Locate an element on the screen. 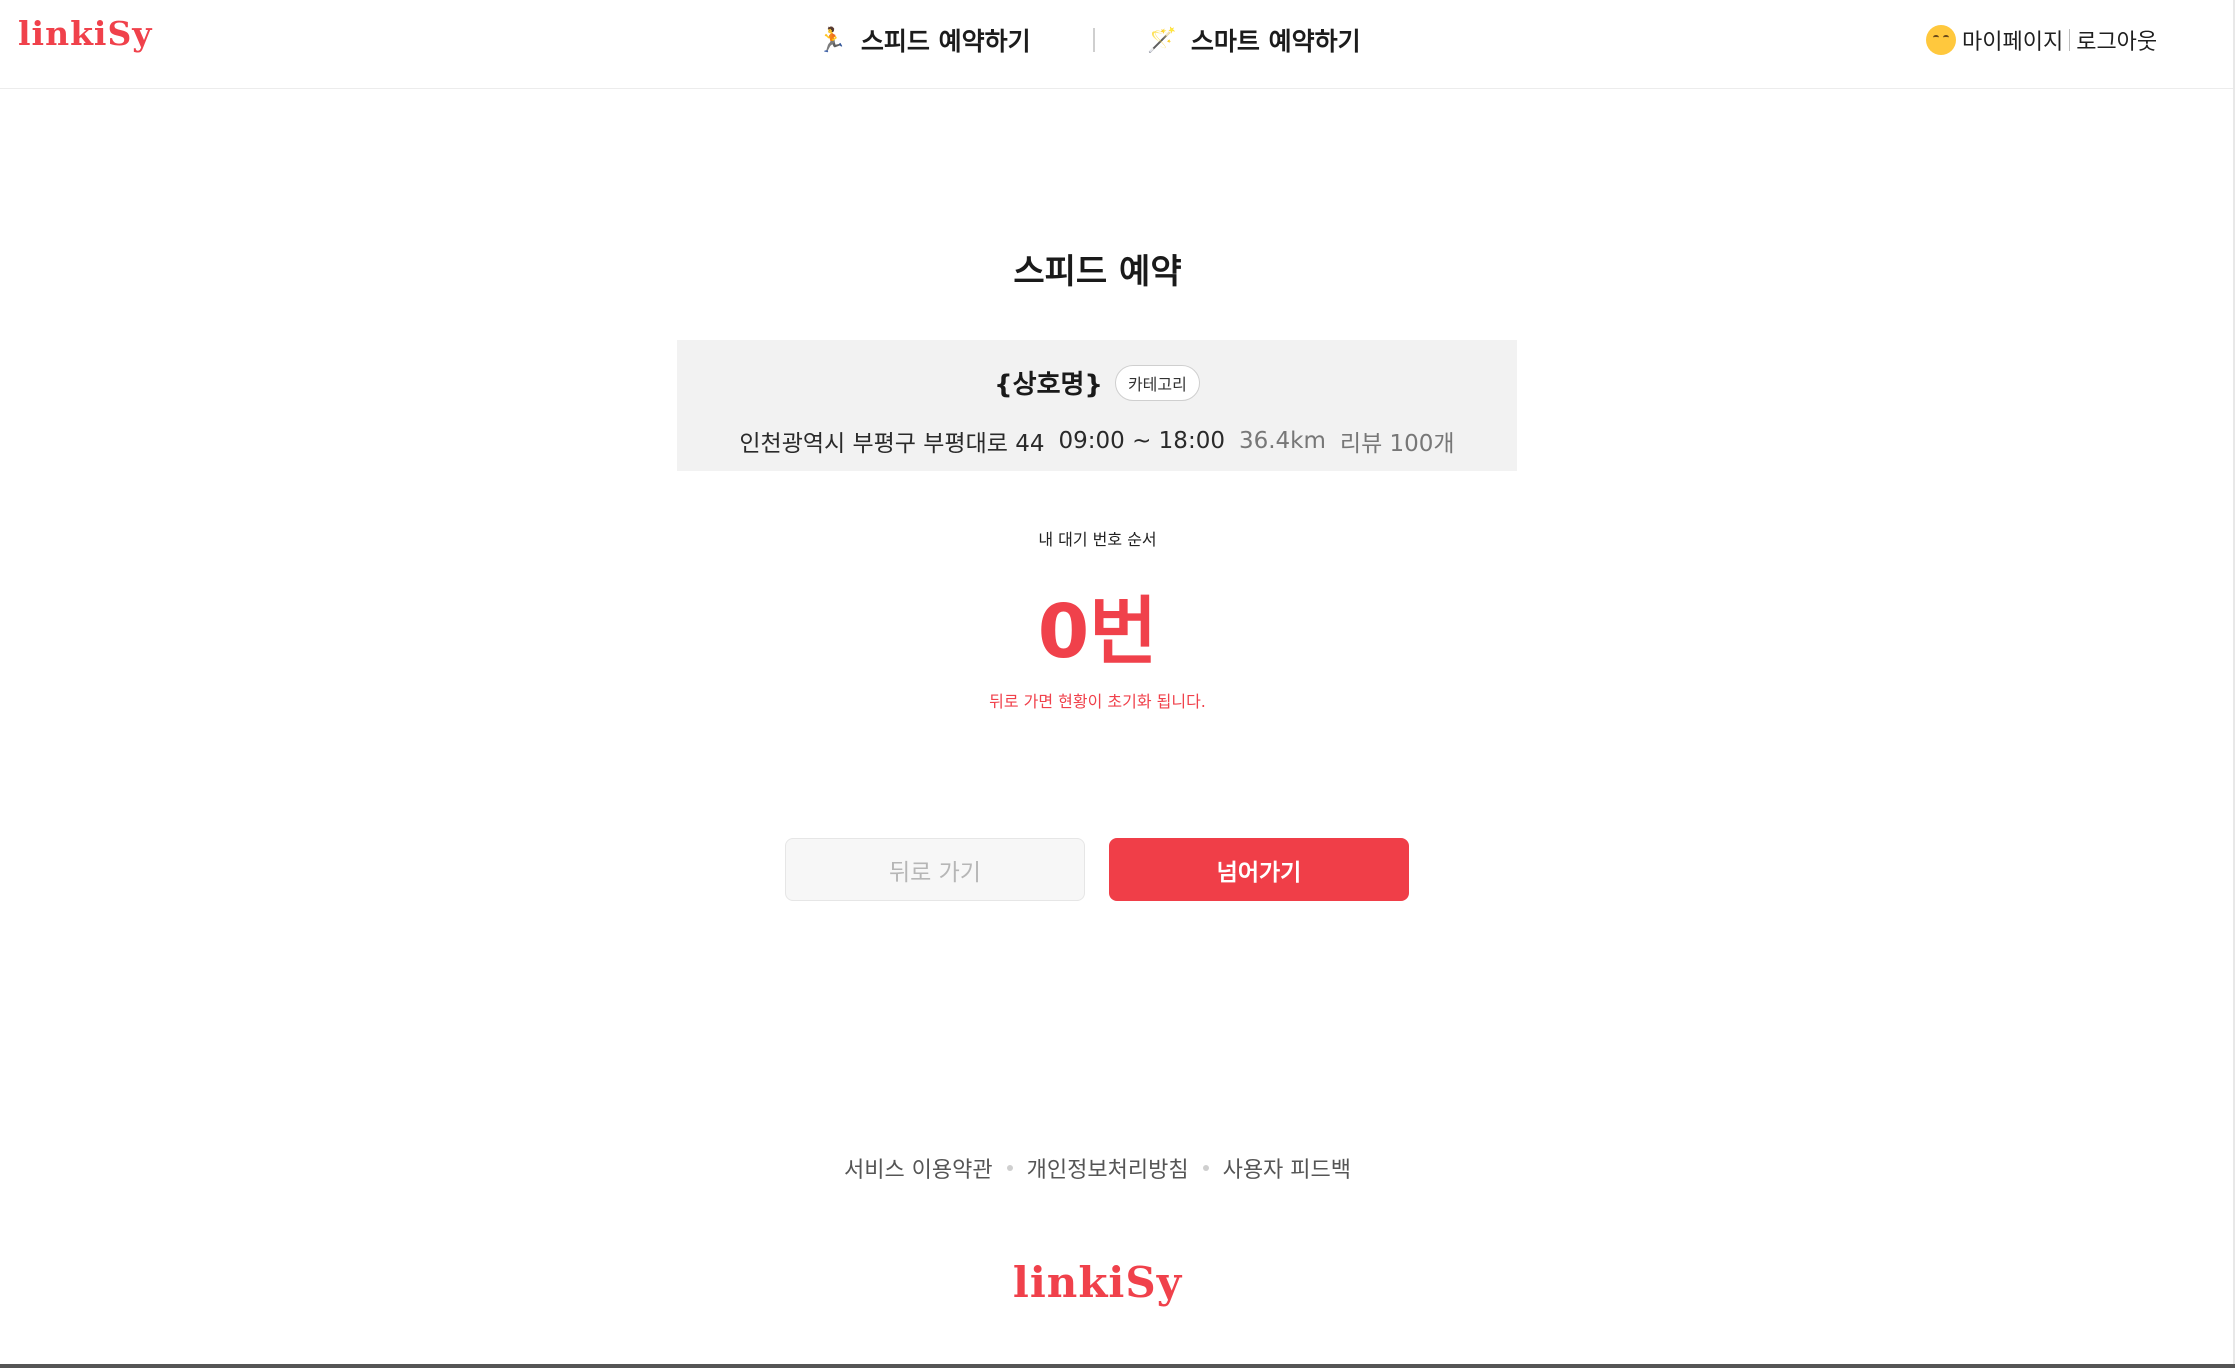 The width and height of the screenshot is (2235, 1368). top-header: linkiSy 🏃 스피드 예약하기 🪄 스마트 예약하기 마이페이지 로그아웃 is located at coordinates (1117, 44).